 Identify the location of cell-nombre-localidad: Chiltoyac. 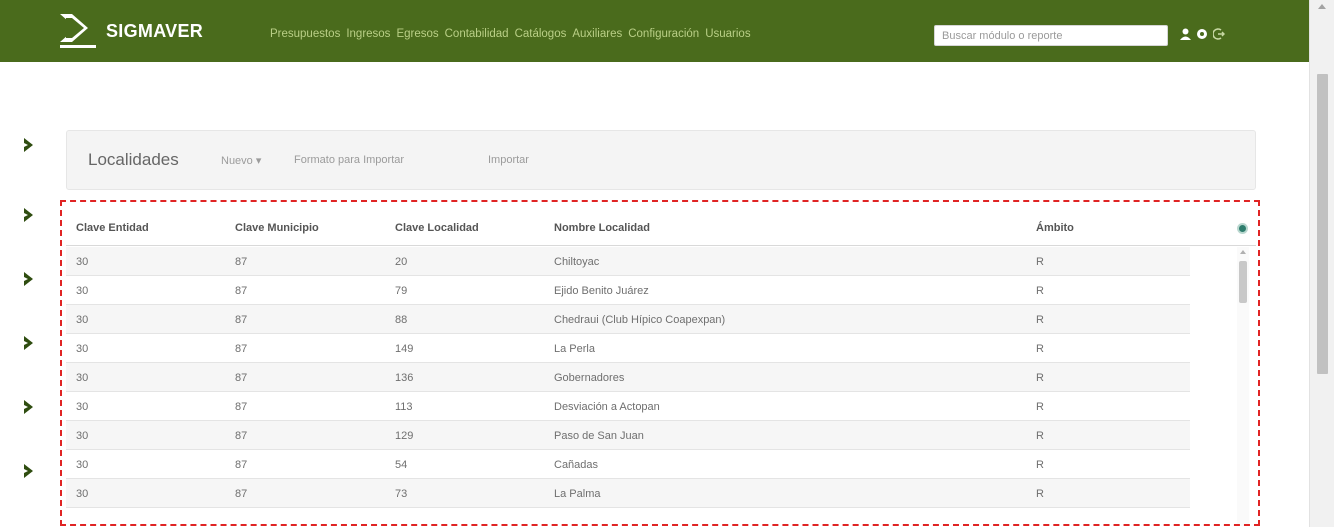
(577, 262).